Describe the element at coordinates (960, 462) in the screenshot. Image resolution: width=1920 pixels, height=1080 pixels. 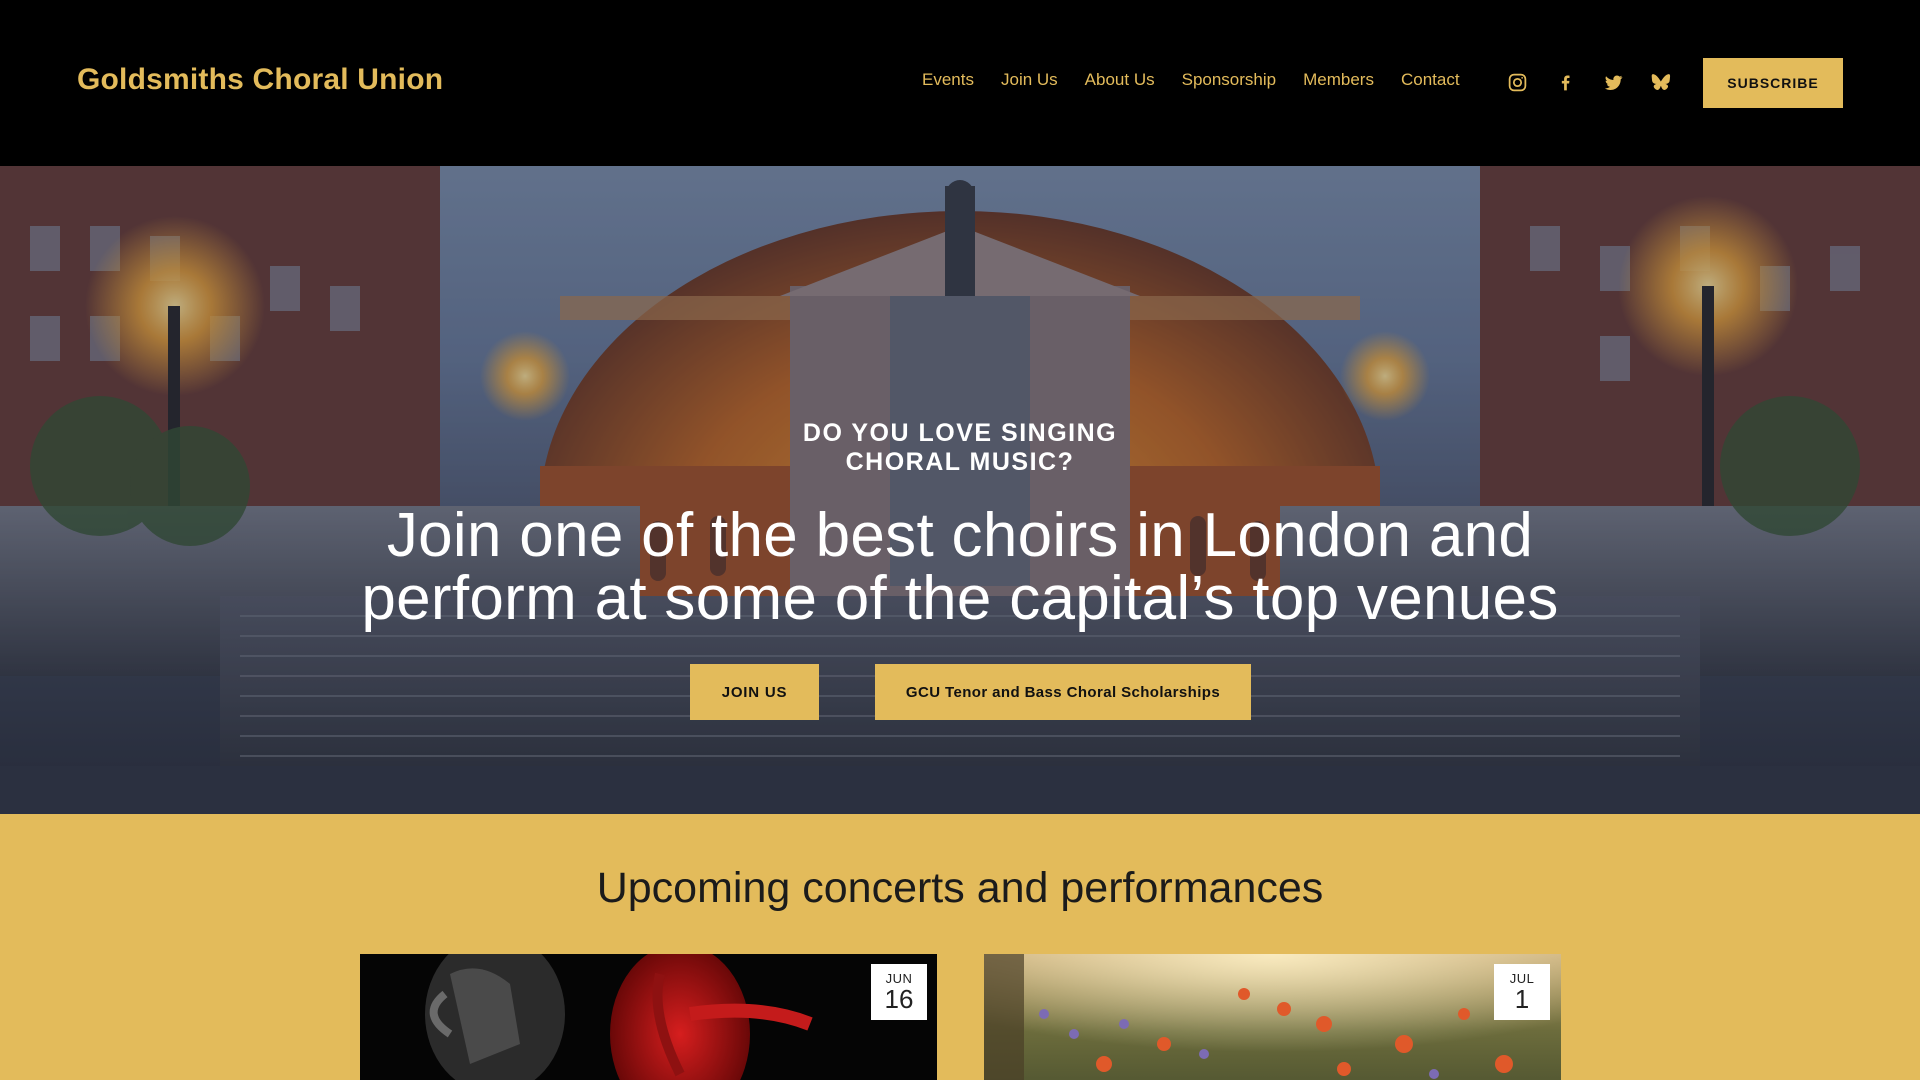
I see `hero-eyebrow-line-2: CHORAL MUSIC?` at that location.